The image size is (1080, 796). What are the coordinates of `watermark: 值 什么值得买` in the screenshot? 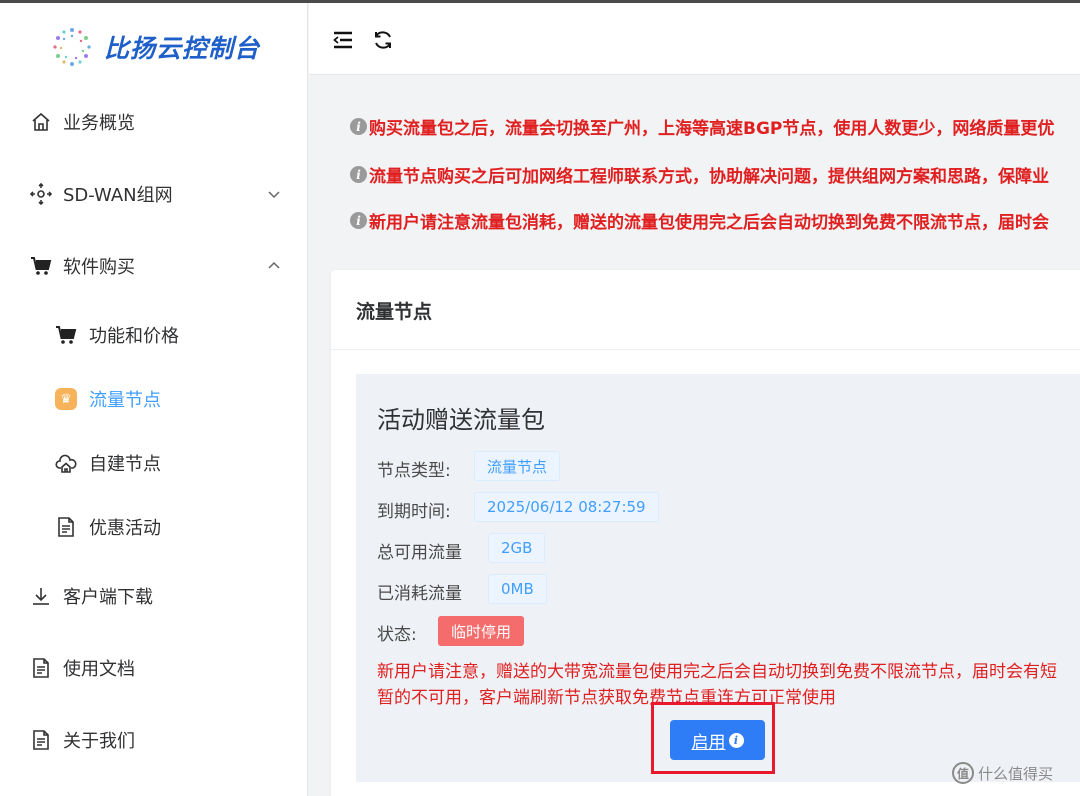 It's located at (1002, 773).